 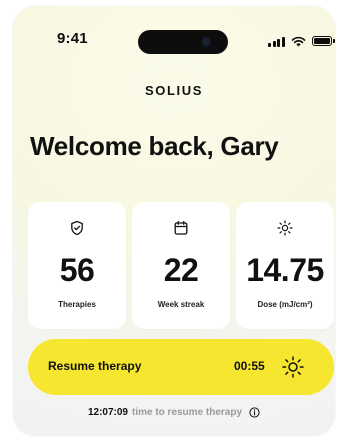 What do you see at coordinates (174, 90) in the screenshot?
I see `brand-logo: SOLIUS` at bounding box center [174, 90].